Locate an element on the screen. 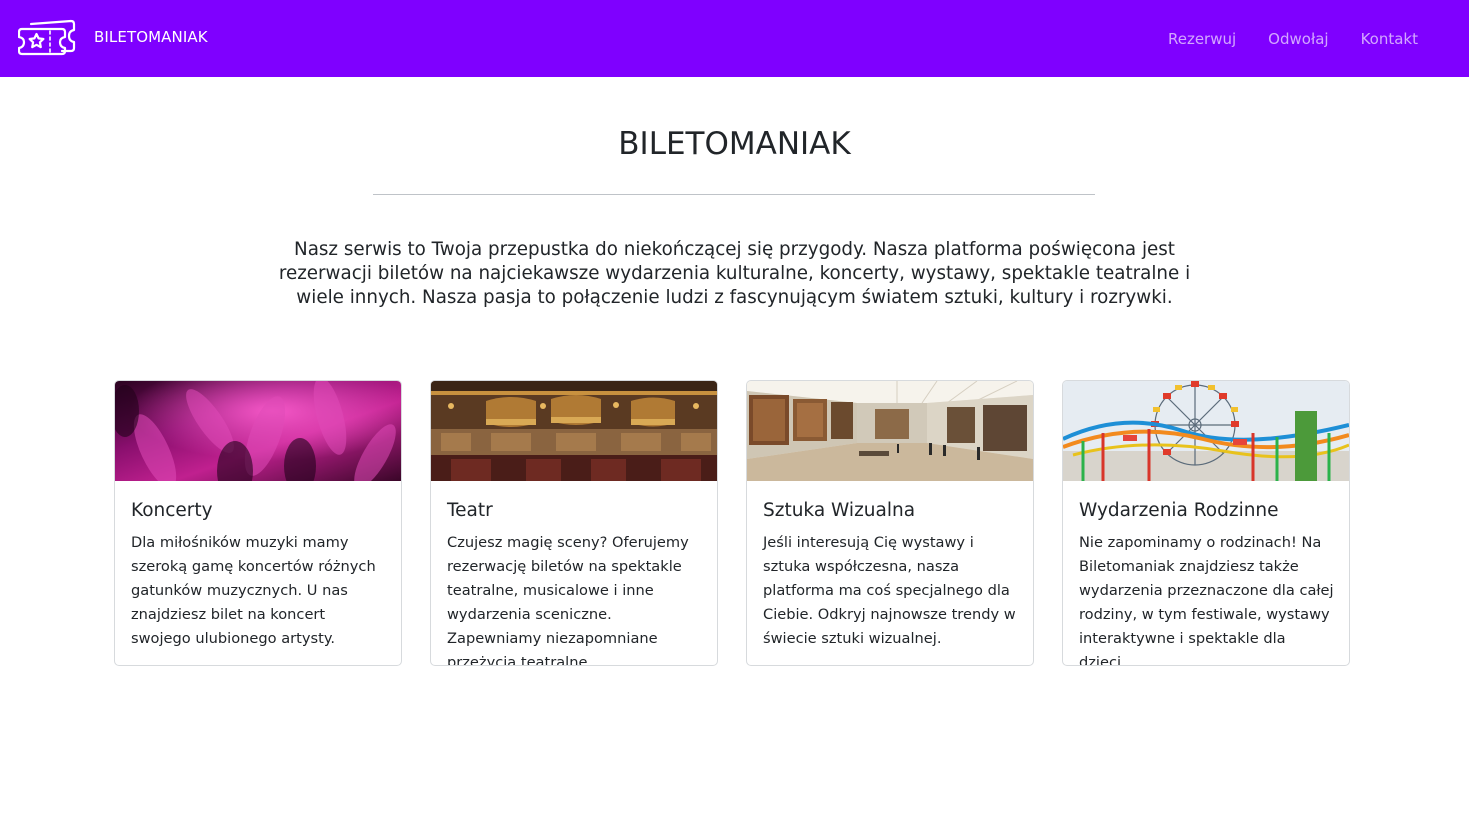 The height and width of the screenshot is (827, 1469). title-divider is located at coordinates (734, 194).